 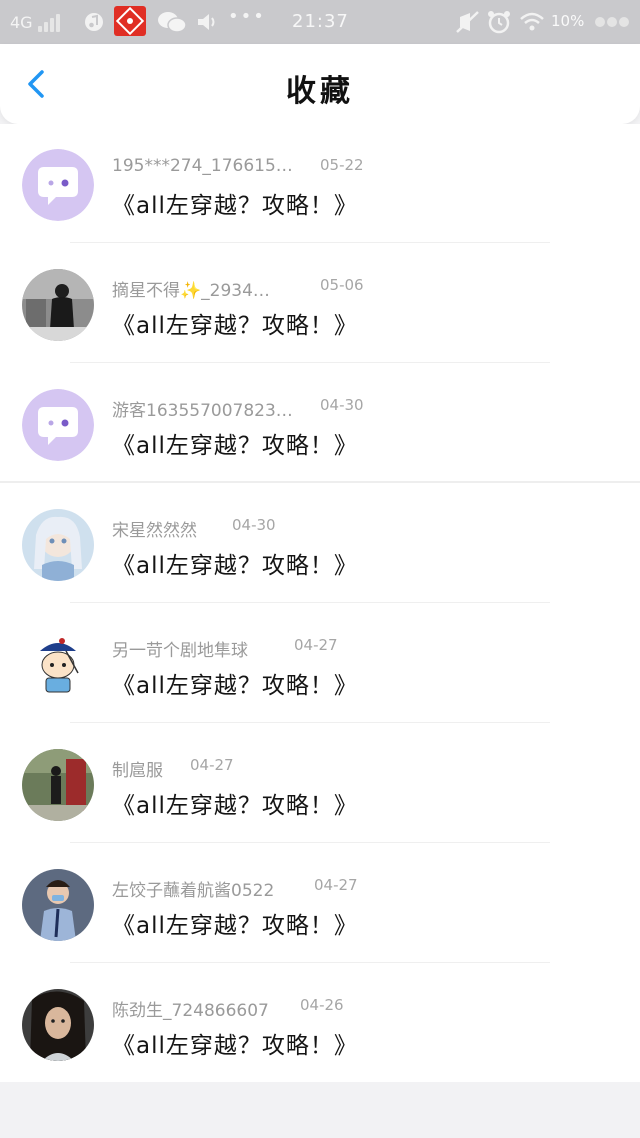 I want to click on item-meta: 陈劲生_724866607 04-26, so click(x=228, y=1008).